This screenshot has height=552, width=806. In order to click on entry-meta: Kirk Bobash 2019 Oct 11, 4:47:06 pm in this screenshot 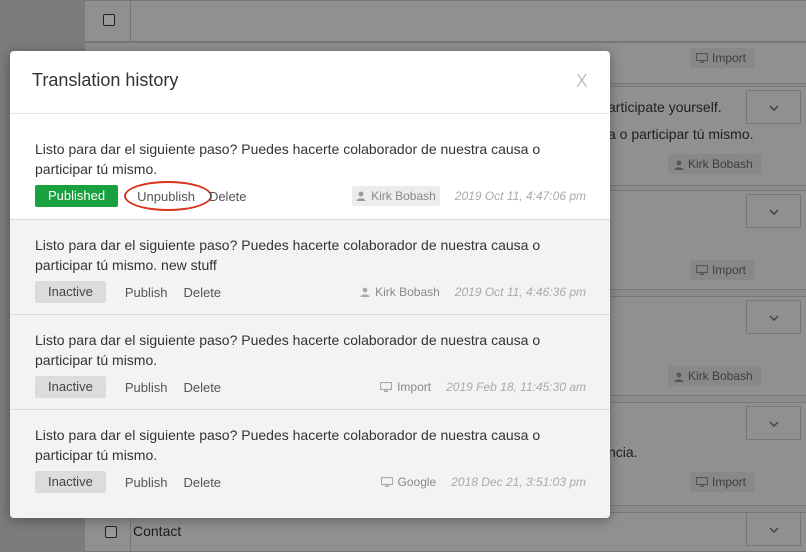, I will do `click(469, 196)`.